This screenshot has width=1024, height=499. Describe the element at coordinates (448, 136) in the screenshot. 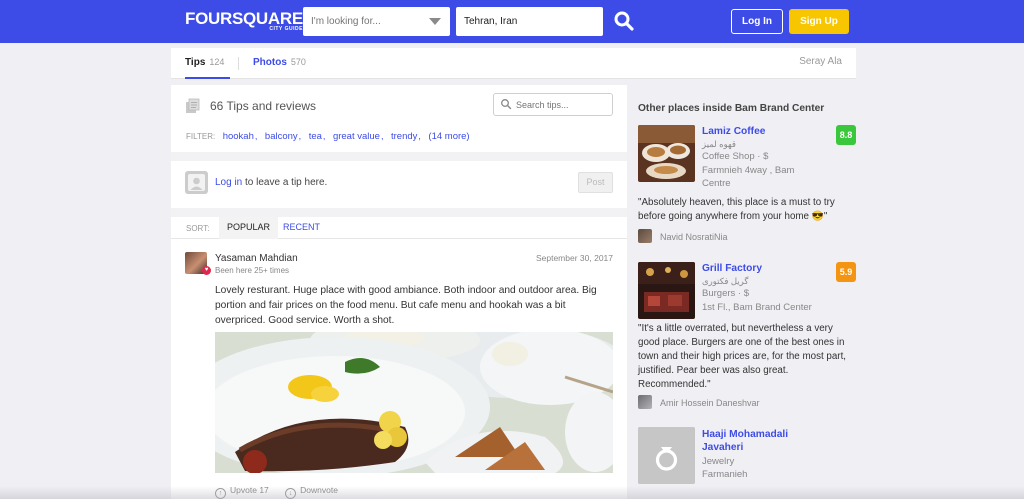

I see `filter-more-link: (14 more)` at that location.